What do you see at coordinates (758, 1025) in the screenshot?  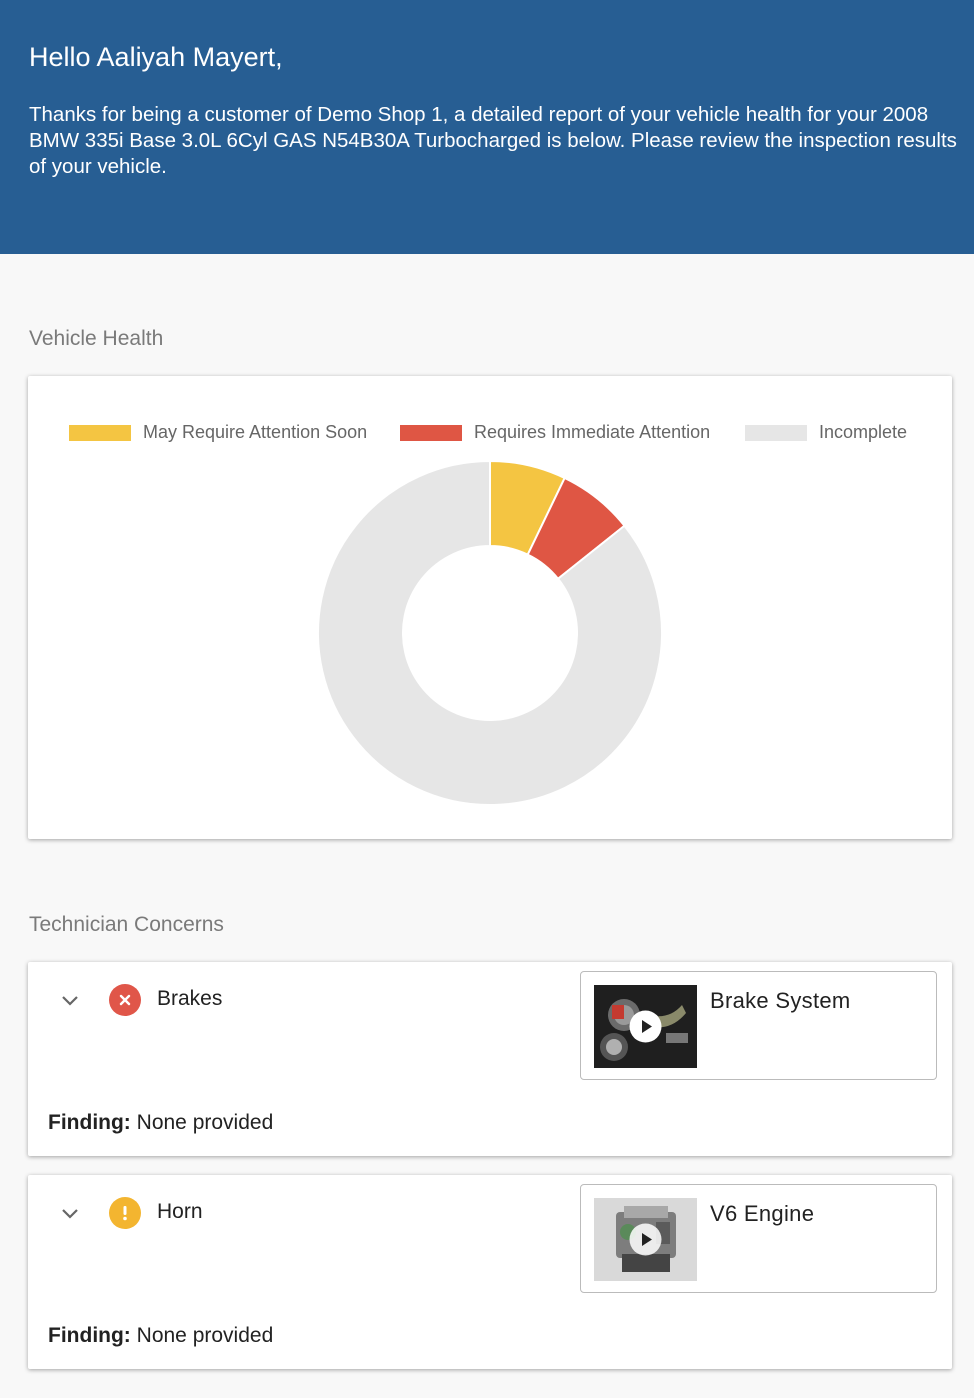 I see `video-card-brake-system: Brake System` at bounding box center [758, 1025].